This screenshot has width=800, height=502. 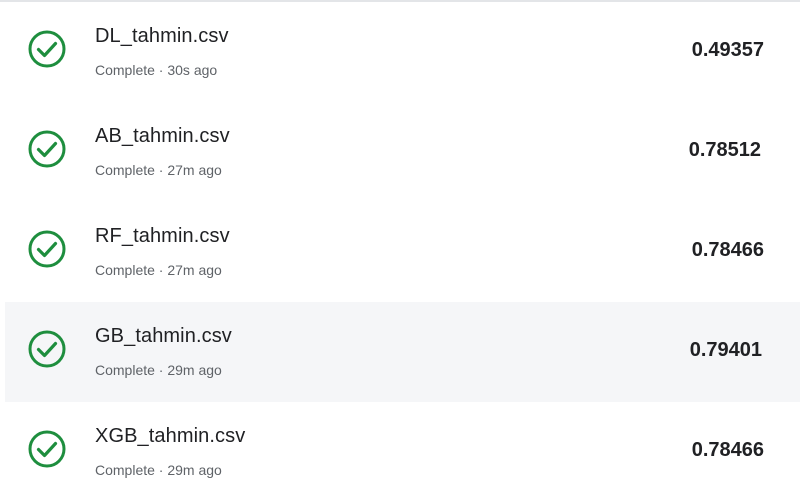 What do you see at coordinates (162, 236) in the screenshot?
I see `submission-filename: RF_tahmin.csv` at bounding box center [162, 236].